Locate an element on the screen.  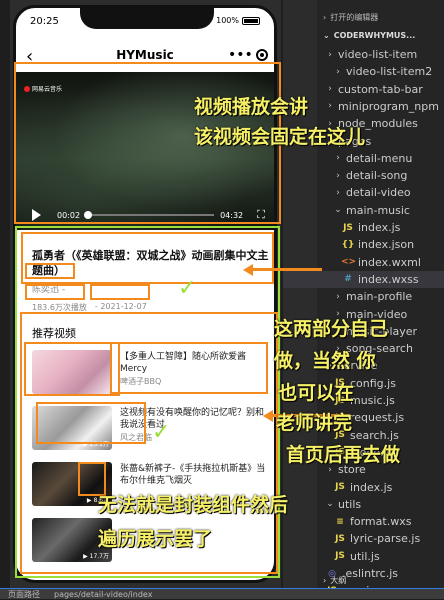
status-divider is located at coordinates (222, 588).